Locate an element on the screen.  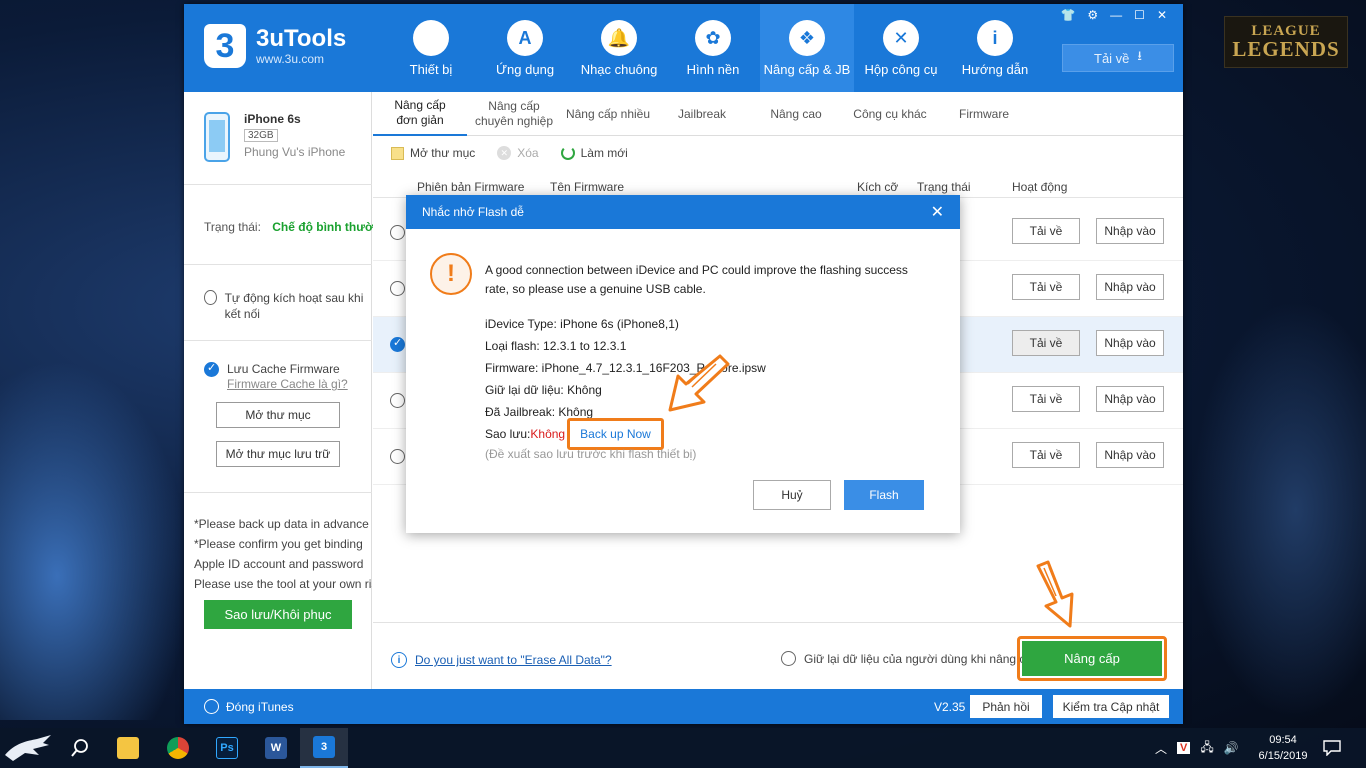
nav-wallpapers: ✿ Hình nền is located at coordinates (713, 48).